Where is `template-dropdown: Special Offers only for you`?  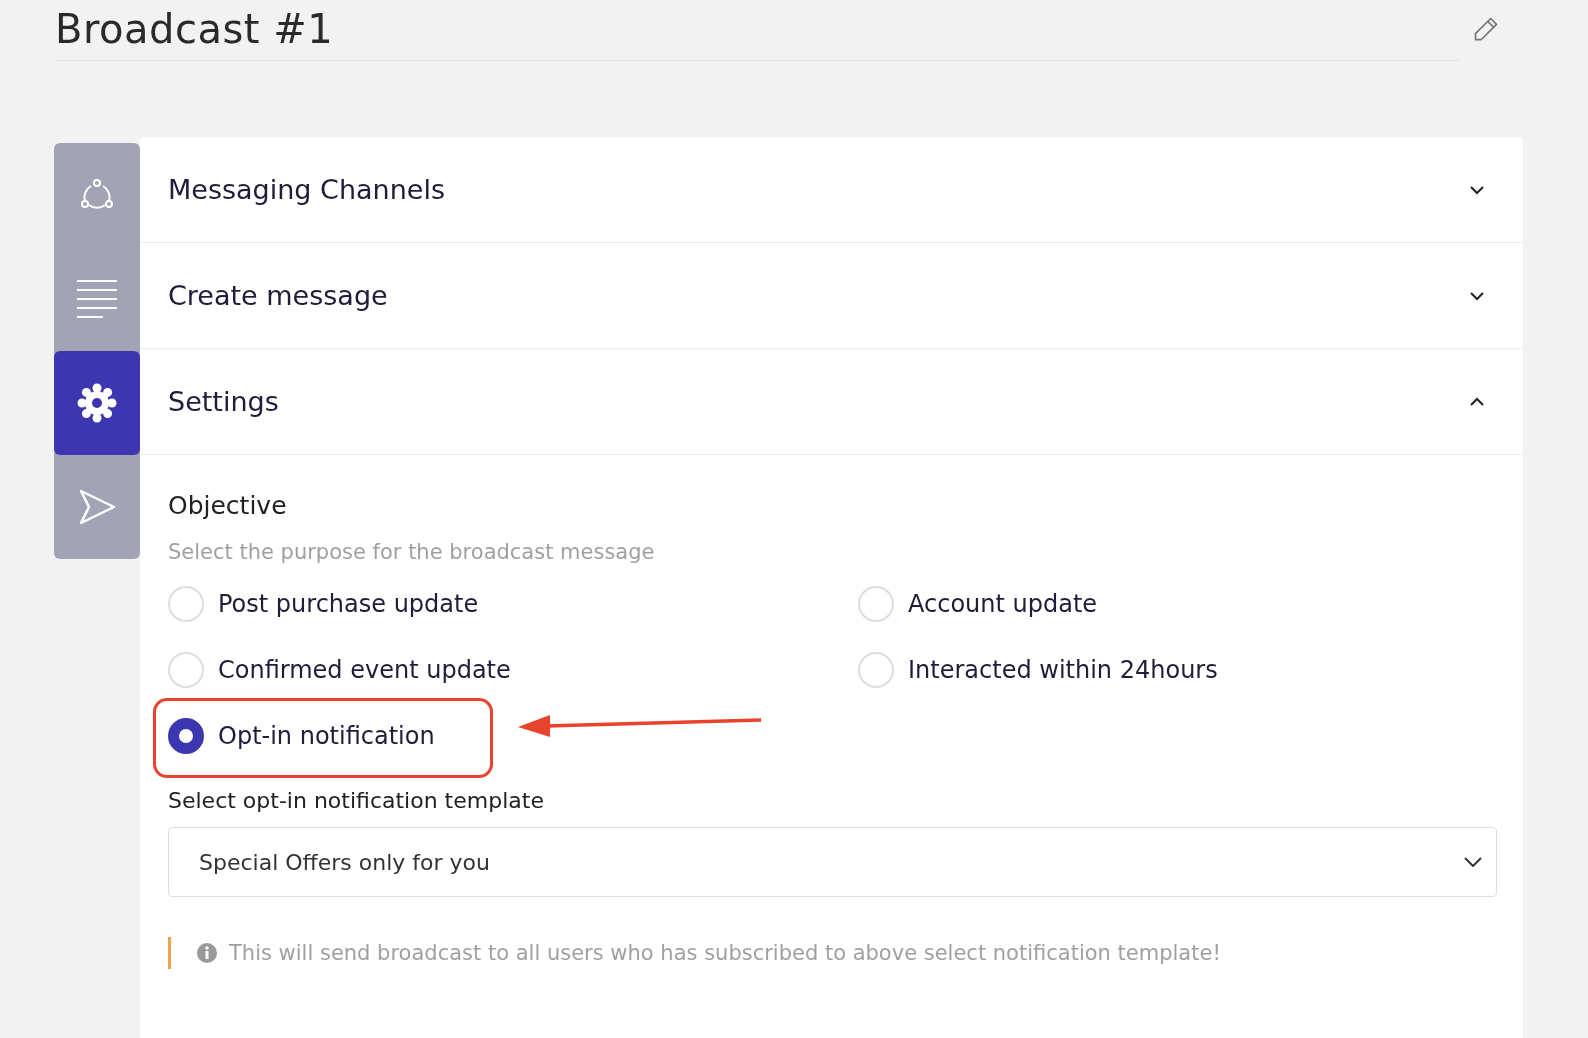
template-dropdown: Special Offers only for you is located at coordinates (832, 862).